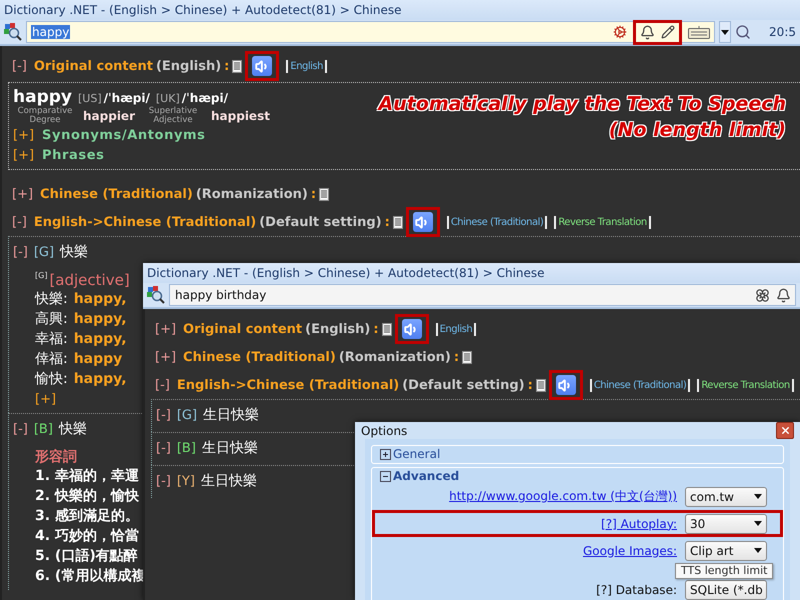 Image resolution: width=800 pixels, height=600 pixels. What do you see at coordinates (240, 116) in the screenshot?
I see `word-form: happiest` at bounding box center [240, 116].